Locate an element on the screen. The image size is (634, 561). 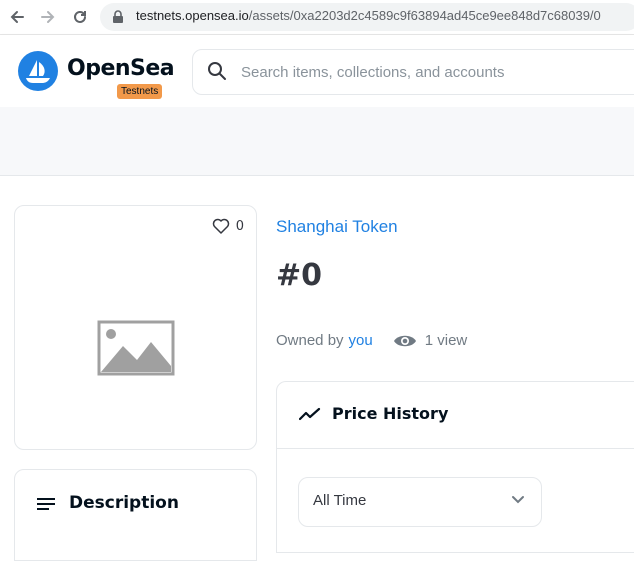
arrow-left-icon is located at coordinates (17, 17).